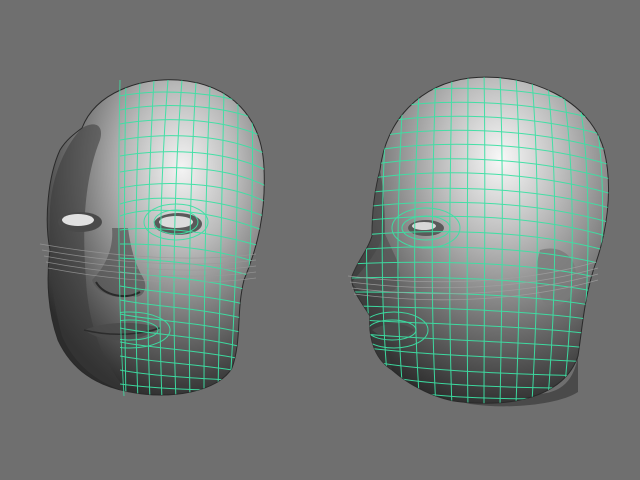 The image size is (640, 480). I want to click on left-eyeball, so click(78, 220).